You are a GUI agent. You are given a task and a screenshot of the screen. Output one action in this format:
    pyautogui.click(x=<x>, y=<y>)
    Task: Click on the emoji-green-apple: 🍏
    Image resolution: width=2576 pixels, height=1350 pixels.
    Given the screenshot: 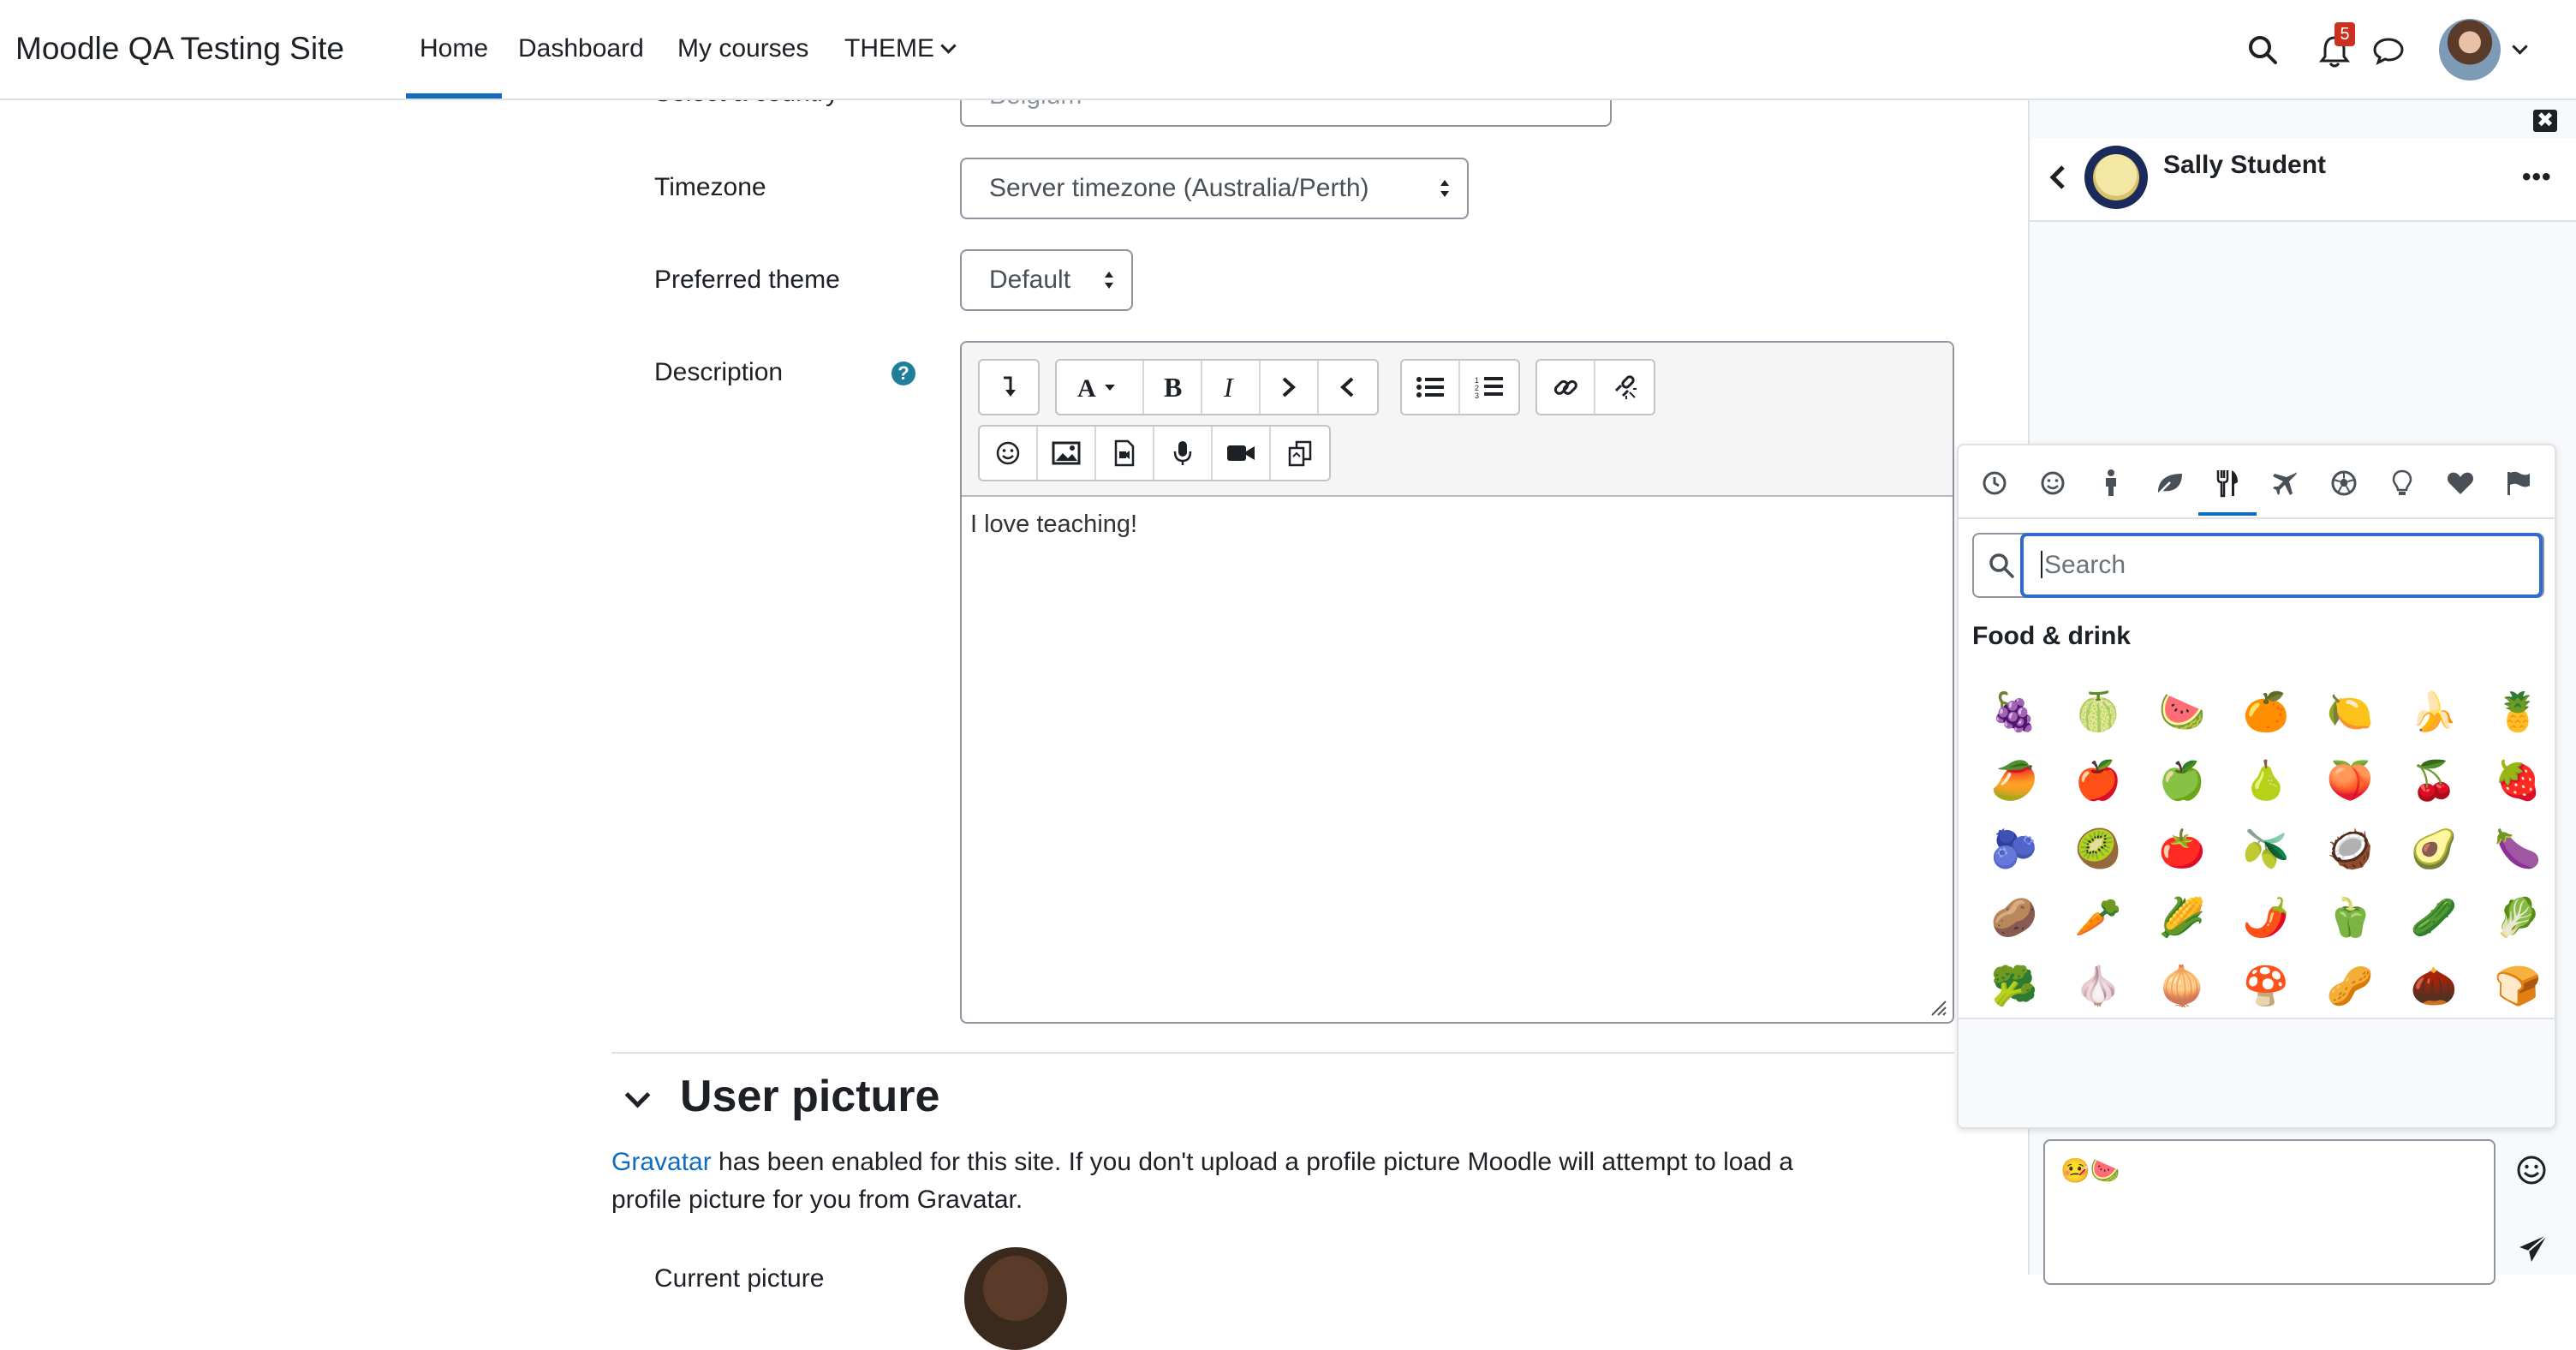 What is the action you would take?
    pyautogui.click(x=2182, y=781)
    